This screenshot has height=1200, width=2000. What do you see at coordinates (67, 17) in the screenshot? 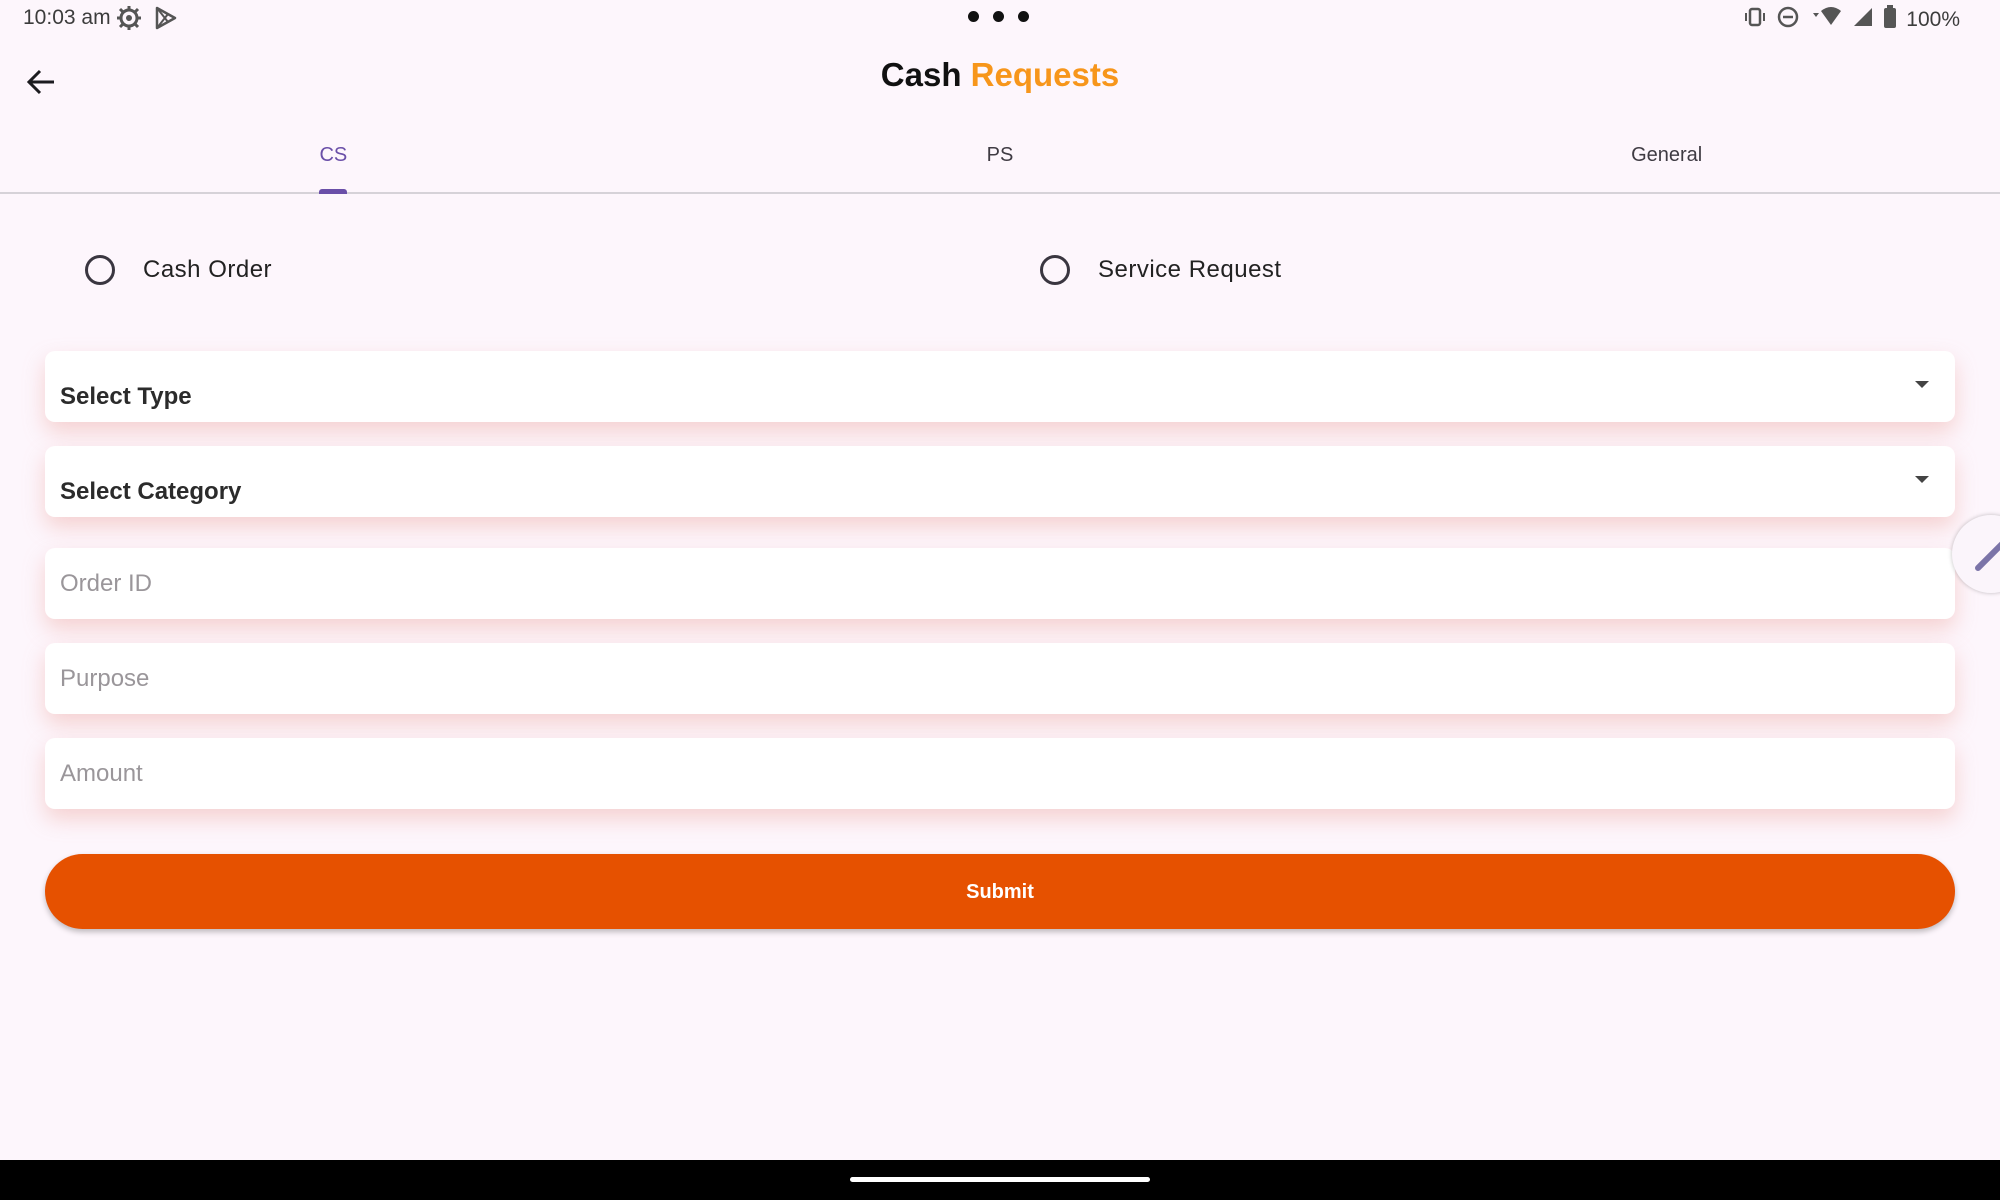
I see `status-time: 10:03 am` at bounding box center [67, 17].